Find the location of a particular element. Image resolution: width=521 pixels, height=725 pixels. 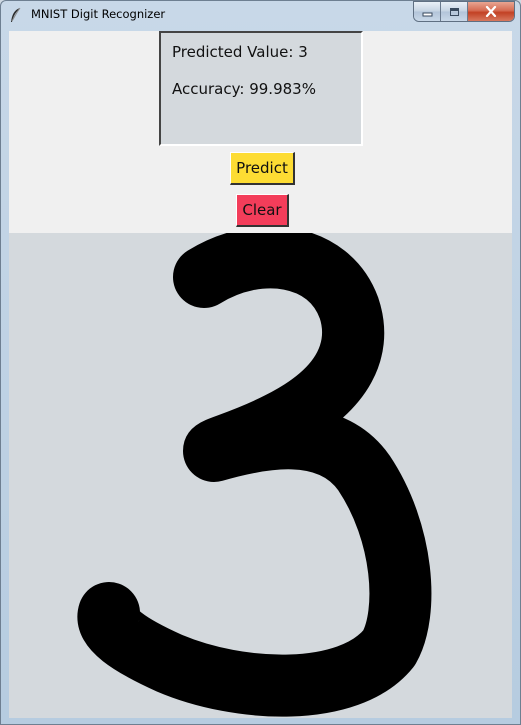

close-icon is located at coordinates (491, 11).